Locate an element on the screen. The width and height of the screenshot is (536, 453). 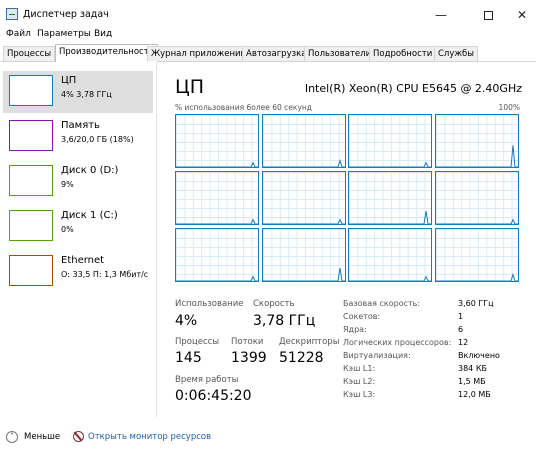
info-key: Базовая скорость: is located at coordinates (382, 303).